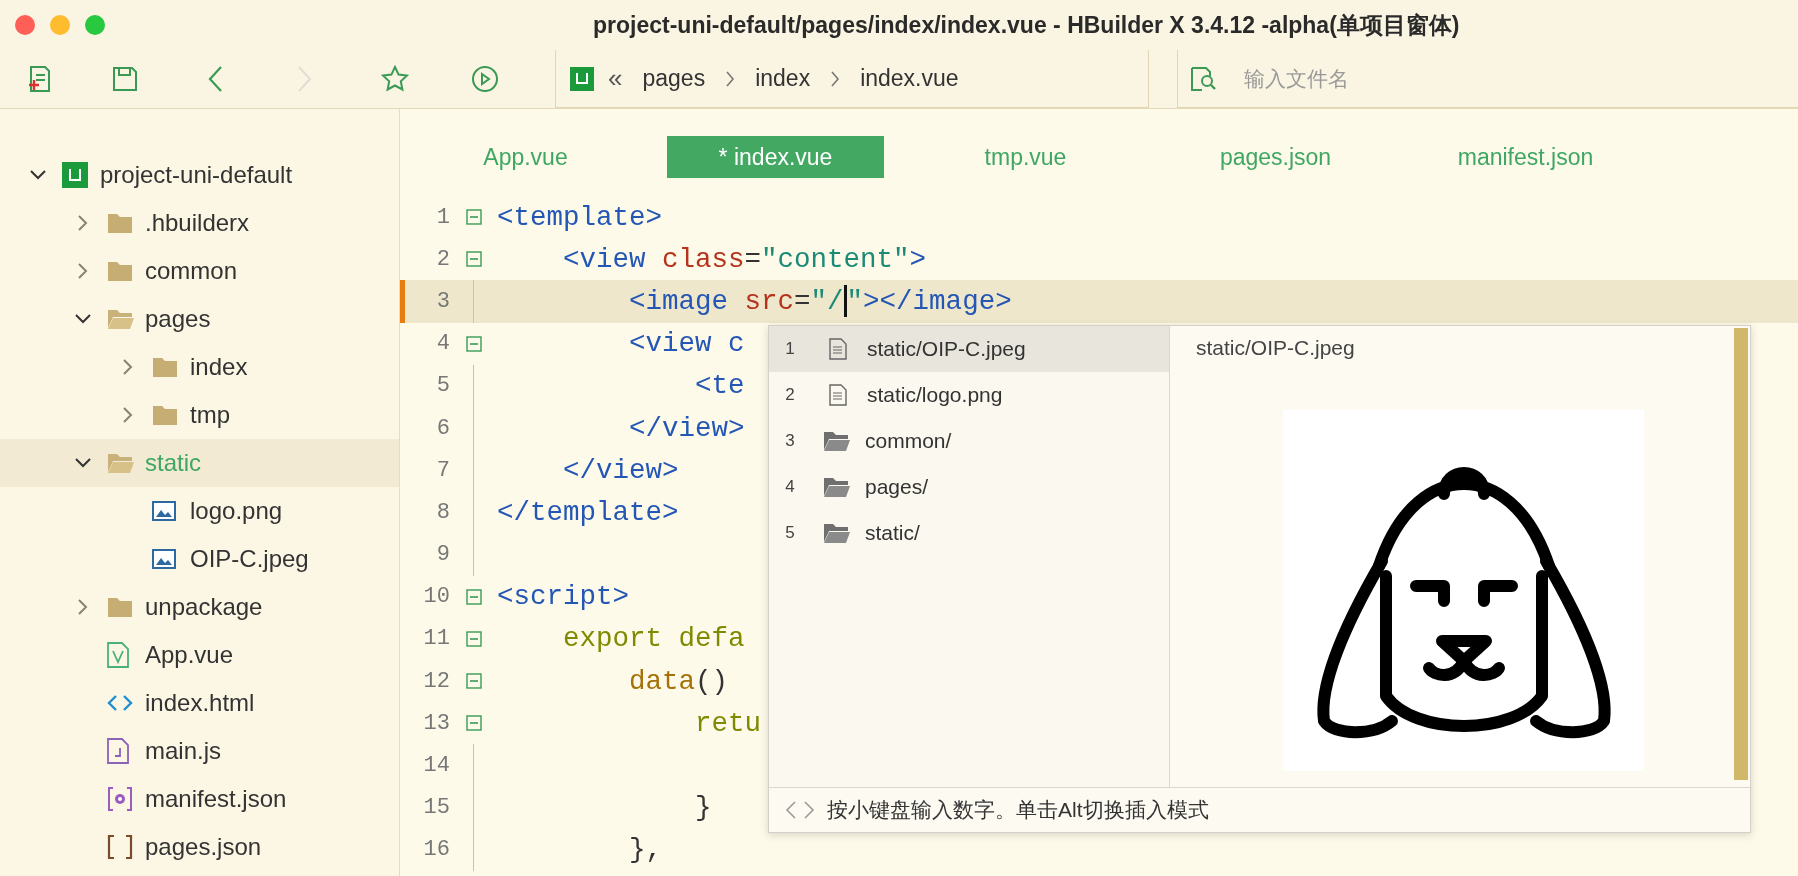 The width and height of the screenshot is (1798, 876). Describe the element at coordinates (969, 349) in the screenshot. I see `completion-item: 1 static/OIP-C.jpeg` at that location.